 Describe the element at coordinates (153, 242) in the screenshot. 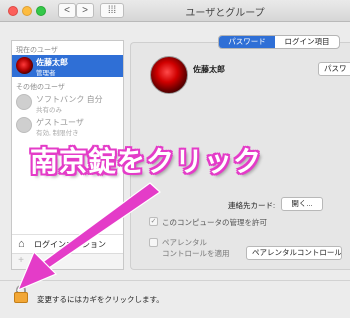

I see `parental-checkbox` at that location.